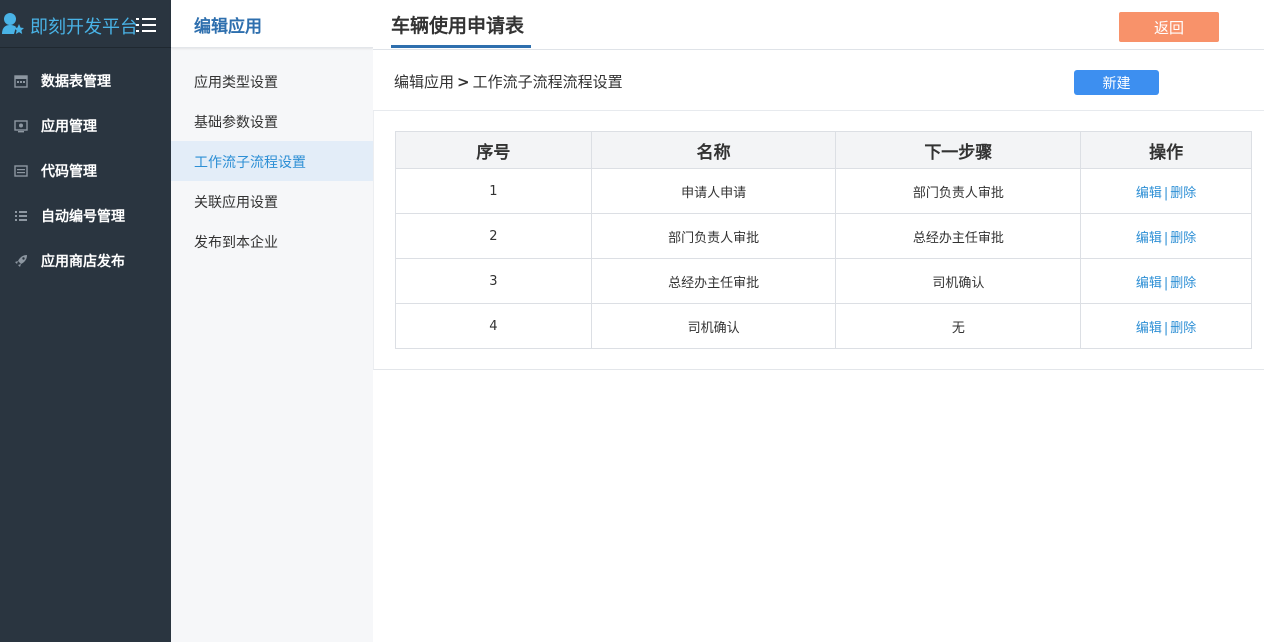 The image size is (1264, 642). Describe the element at coordinates (493, 191) in the screenshot. I see `cell-no: 1` at that location.